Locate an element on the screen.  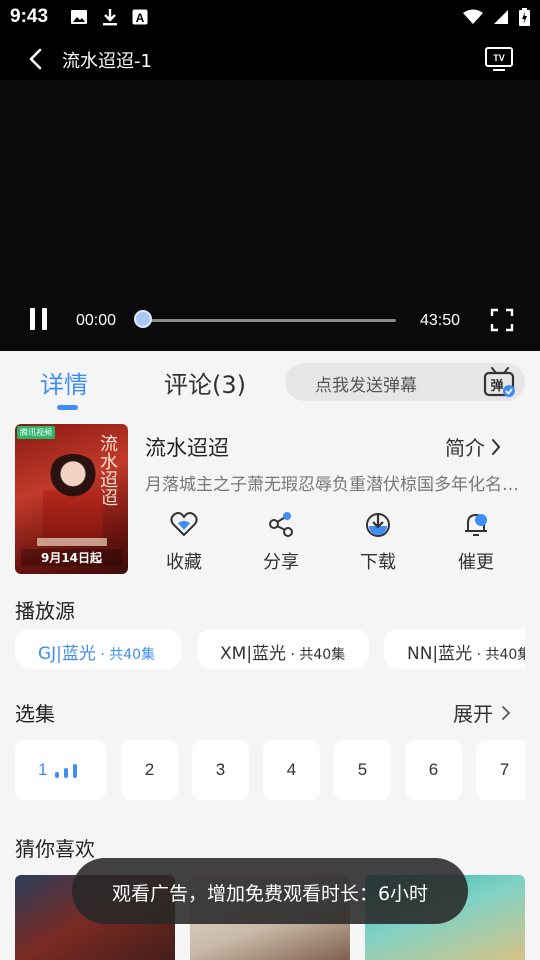
source-item-xm: XM|蓝光 · 共40集 is located at coordinates (283, 649).